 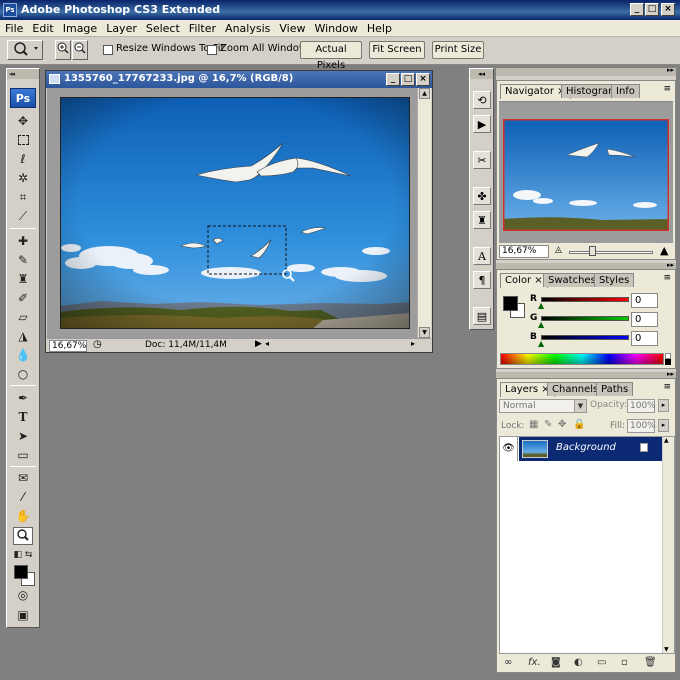 I want to click on layer-visibility-eye-icon: 👁, so click(x=509, y=449).